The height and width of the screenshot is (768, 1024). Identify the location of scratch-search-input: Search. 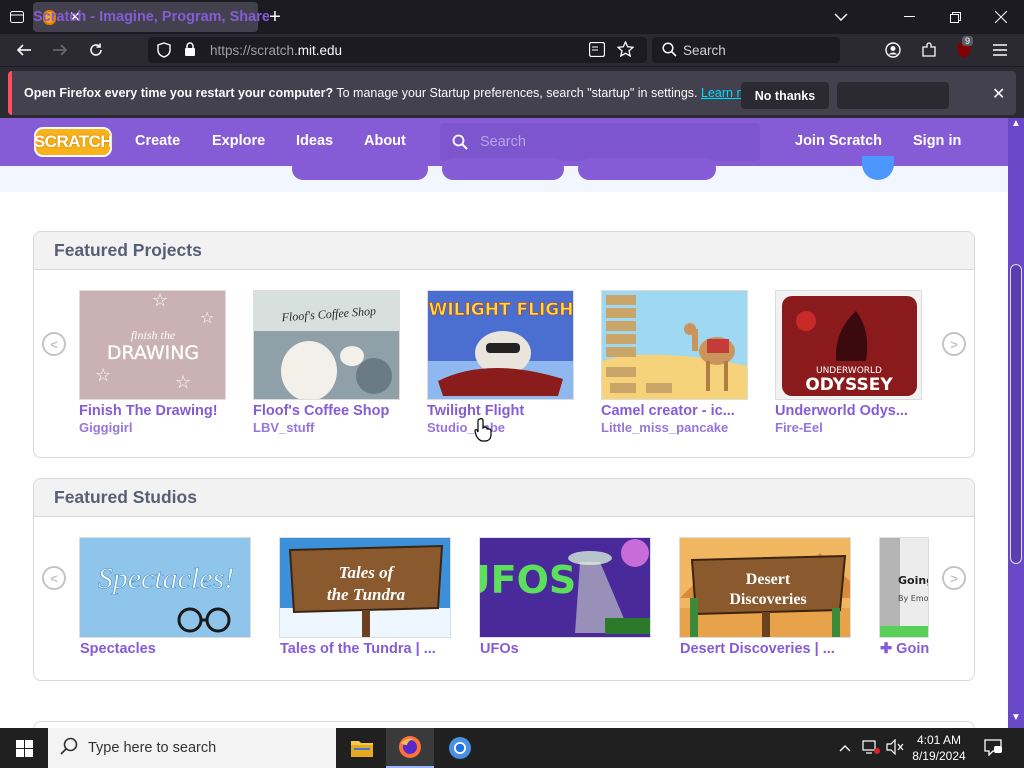
(600, 142).